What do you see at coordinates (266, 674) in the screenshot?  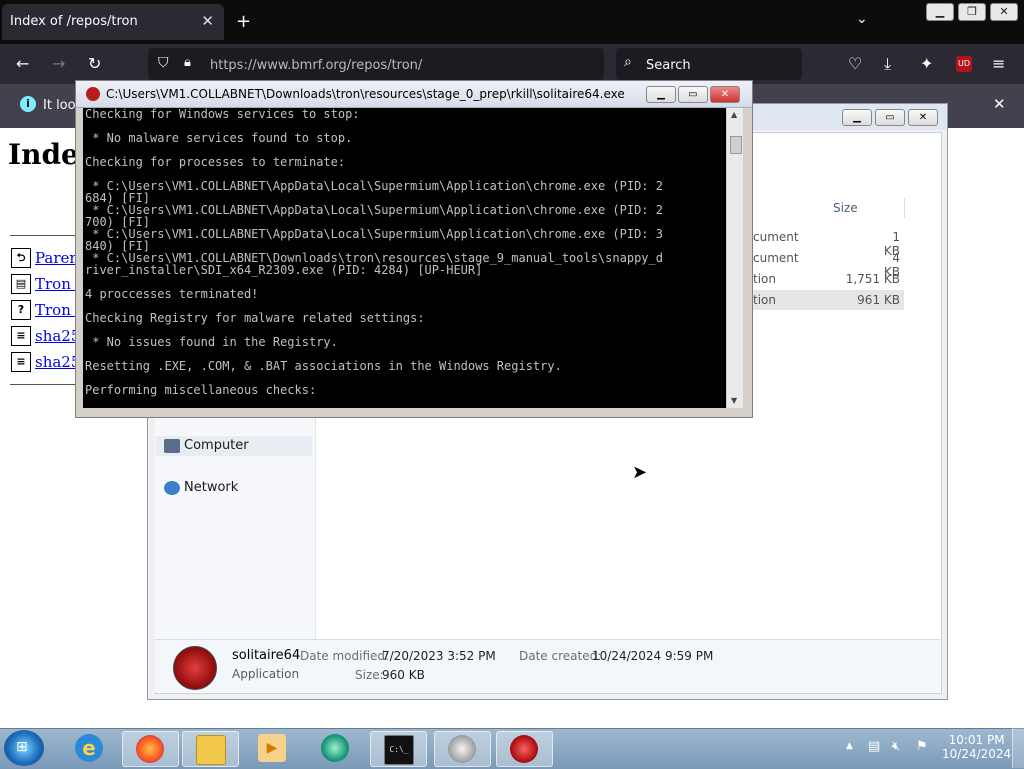 I see `detail-file-kind: Application` at bounding box center [266, 674].